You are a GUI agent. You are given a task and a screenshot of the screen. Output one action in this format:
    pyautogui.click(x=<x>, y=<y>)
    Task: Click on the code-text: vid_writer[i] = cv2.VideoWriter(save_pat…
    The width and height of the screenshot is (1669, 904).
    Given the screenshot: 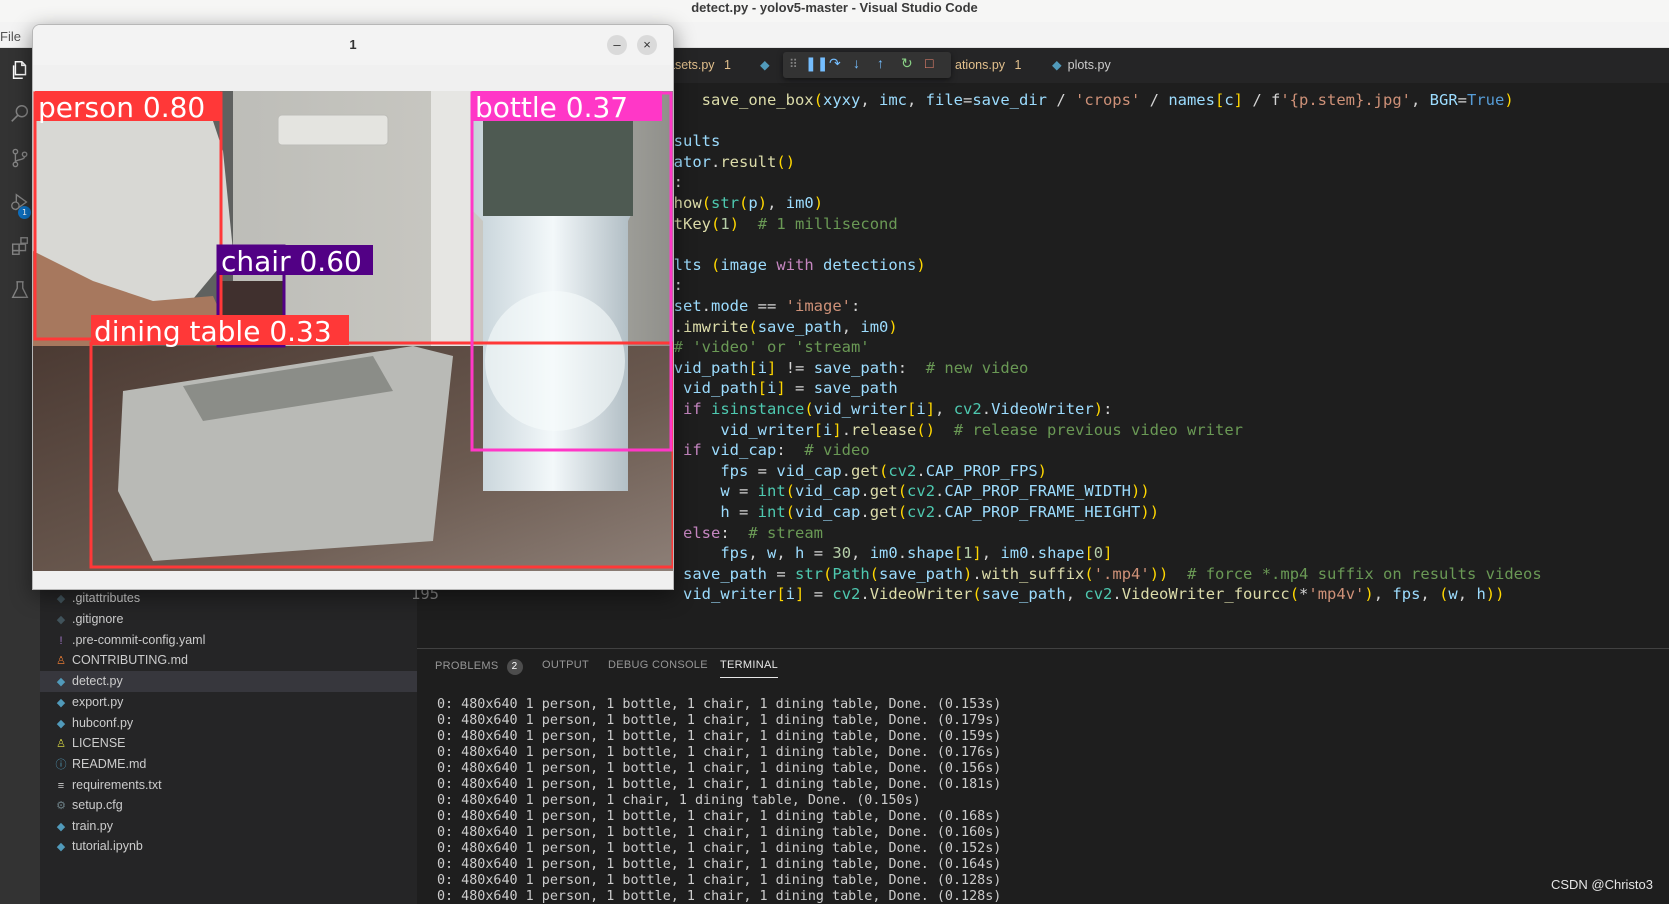 What is the action you would take?
    pyautogui.click(x=1094, y=594)
    